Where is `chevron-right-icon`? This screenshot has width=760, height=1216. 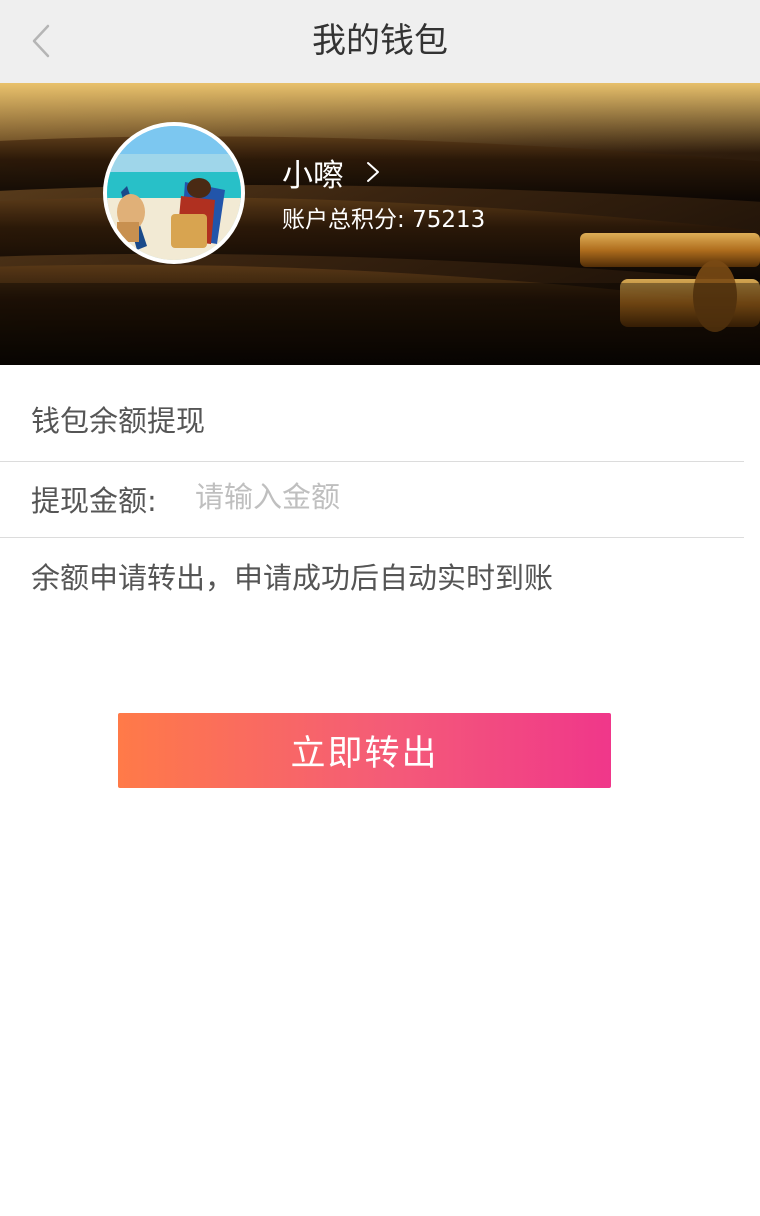
chevron-right-icon is located at coordinates (373, 172).